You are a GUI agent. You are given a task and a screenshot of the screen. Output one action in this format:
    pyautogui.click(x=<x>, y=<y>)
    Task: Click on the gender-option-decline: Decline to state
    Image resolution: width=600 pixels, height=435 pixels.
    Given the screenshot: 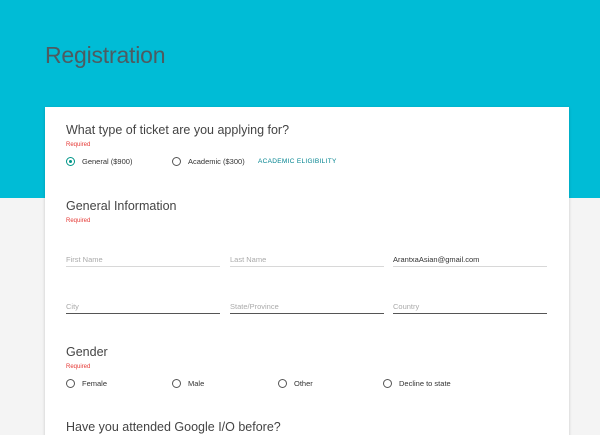 What is the action you would take?
    pyautogui.click(x=417, y=383)
    